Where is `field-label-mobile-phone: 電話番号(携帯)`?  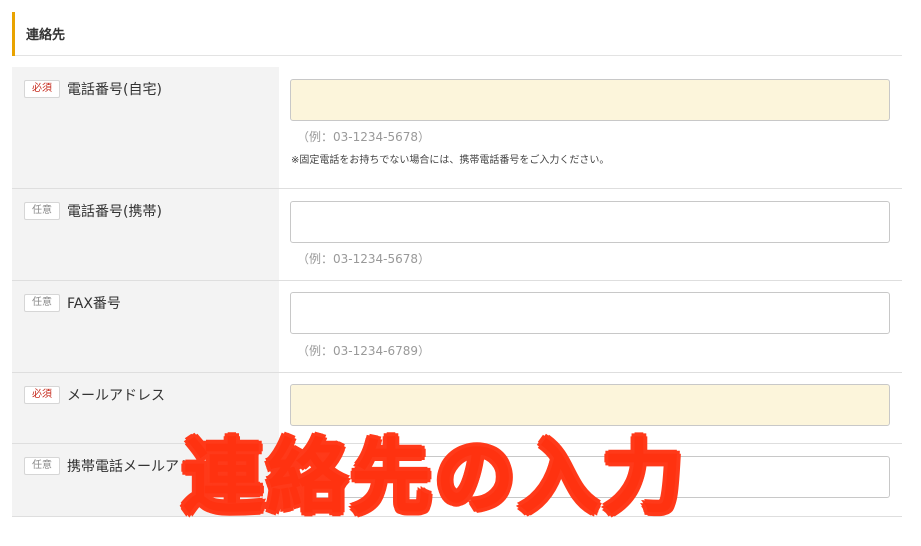 field-label-mobile-phone: 電話番号(携帯) is located at coordinates (114, 212).